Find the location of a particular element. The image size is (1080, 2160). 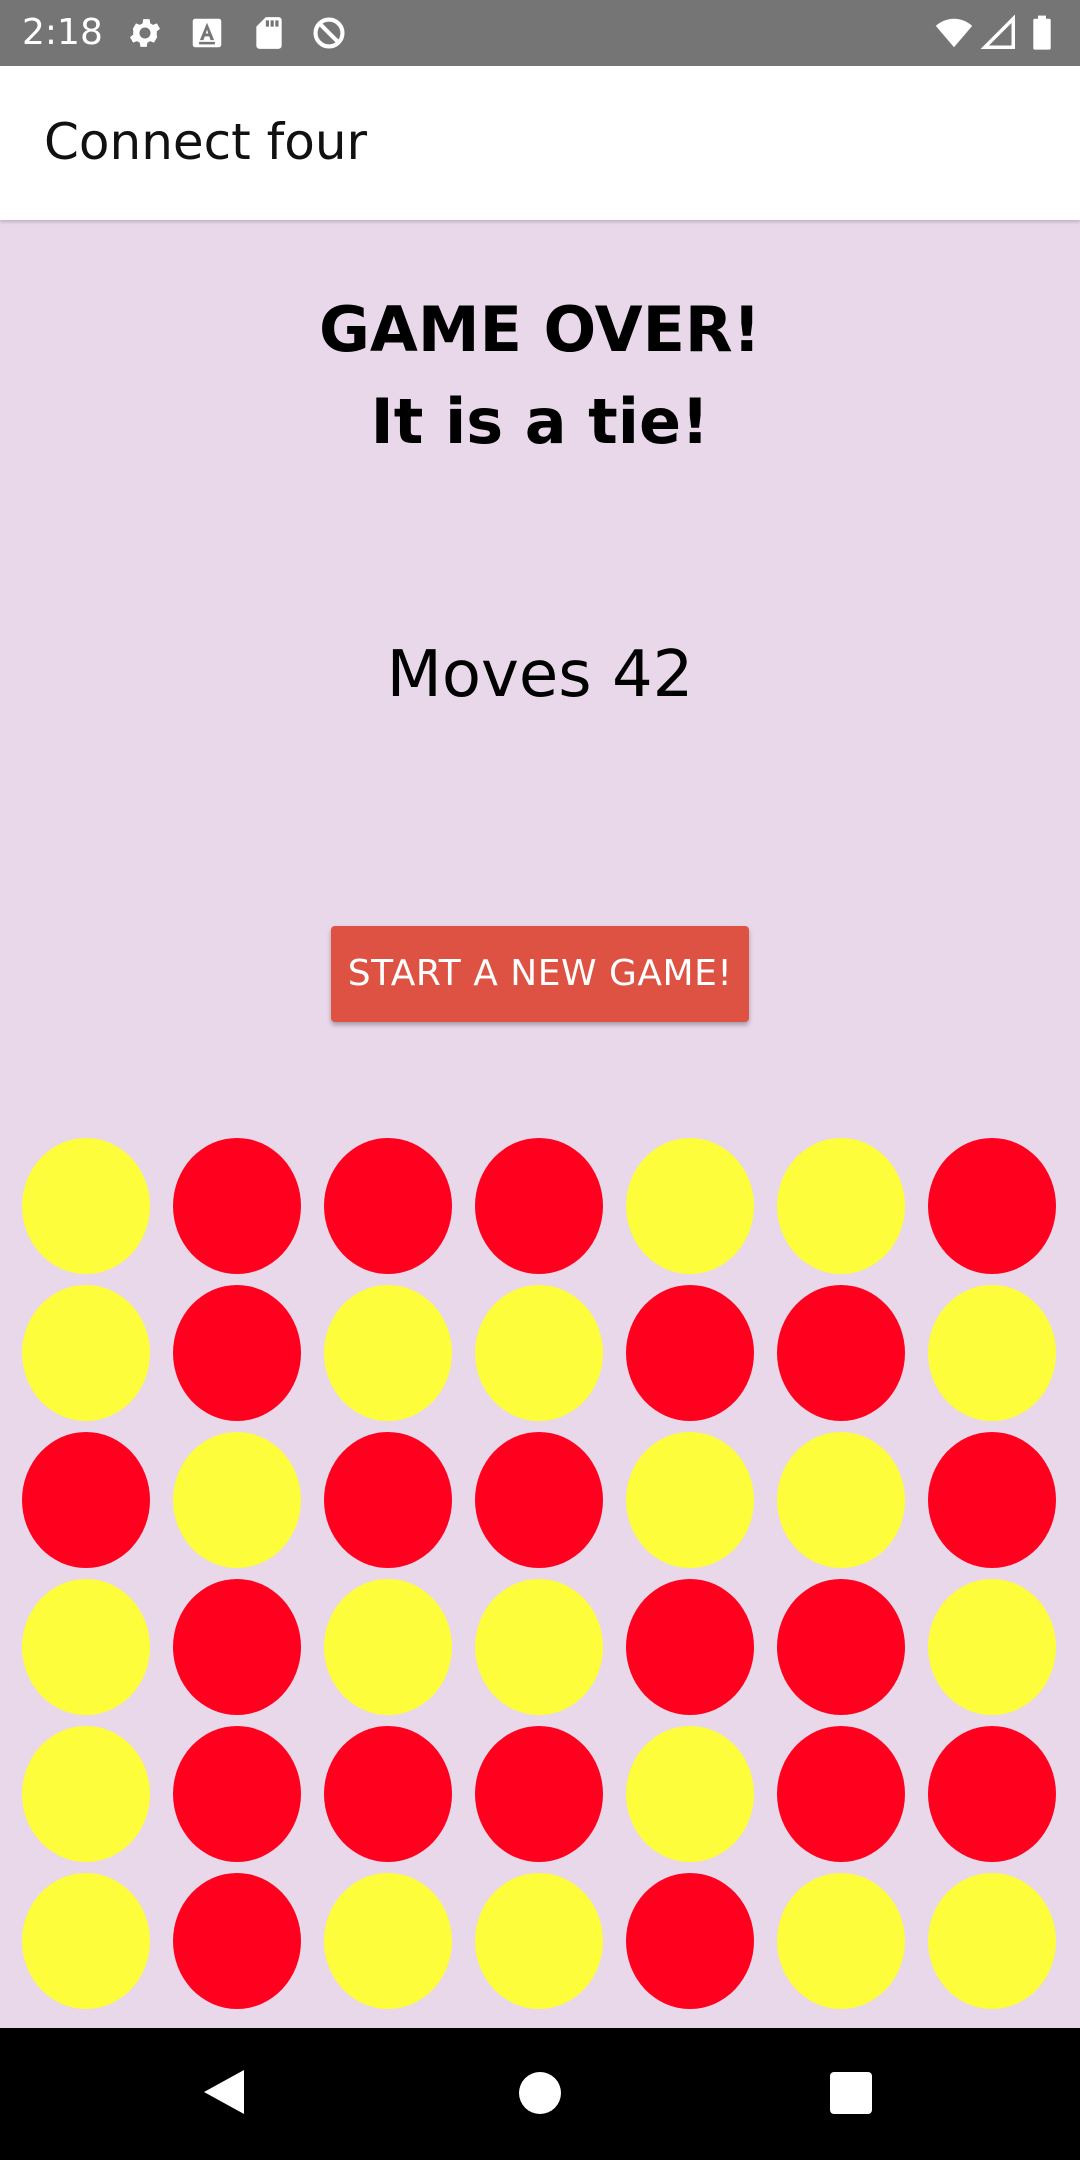

battery-icon is located at coordinates (1042, 32).